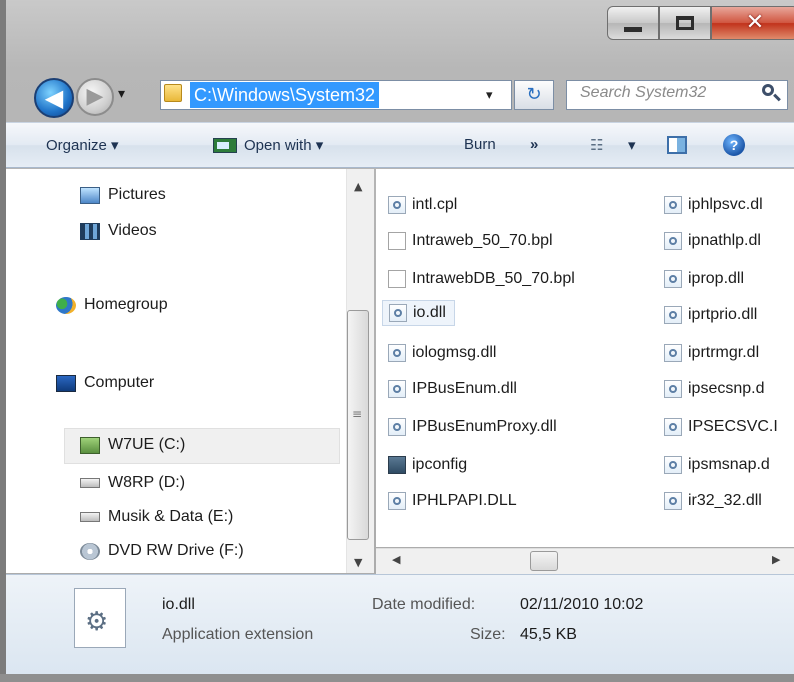 The height and width of the screenshot is (682, 794). I want to click on scroll-up-arrow-icon: ▲, so click(358, 186).